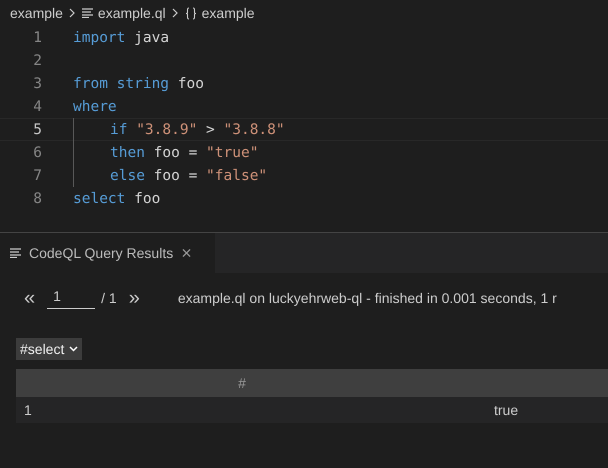 The image size is (608, 468). Describe the element at coordinates (184, 152) in the screenshot. I see `code-line: then foo = "true"` at that location.